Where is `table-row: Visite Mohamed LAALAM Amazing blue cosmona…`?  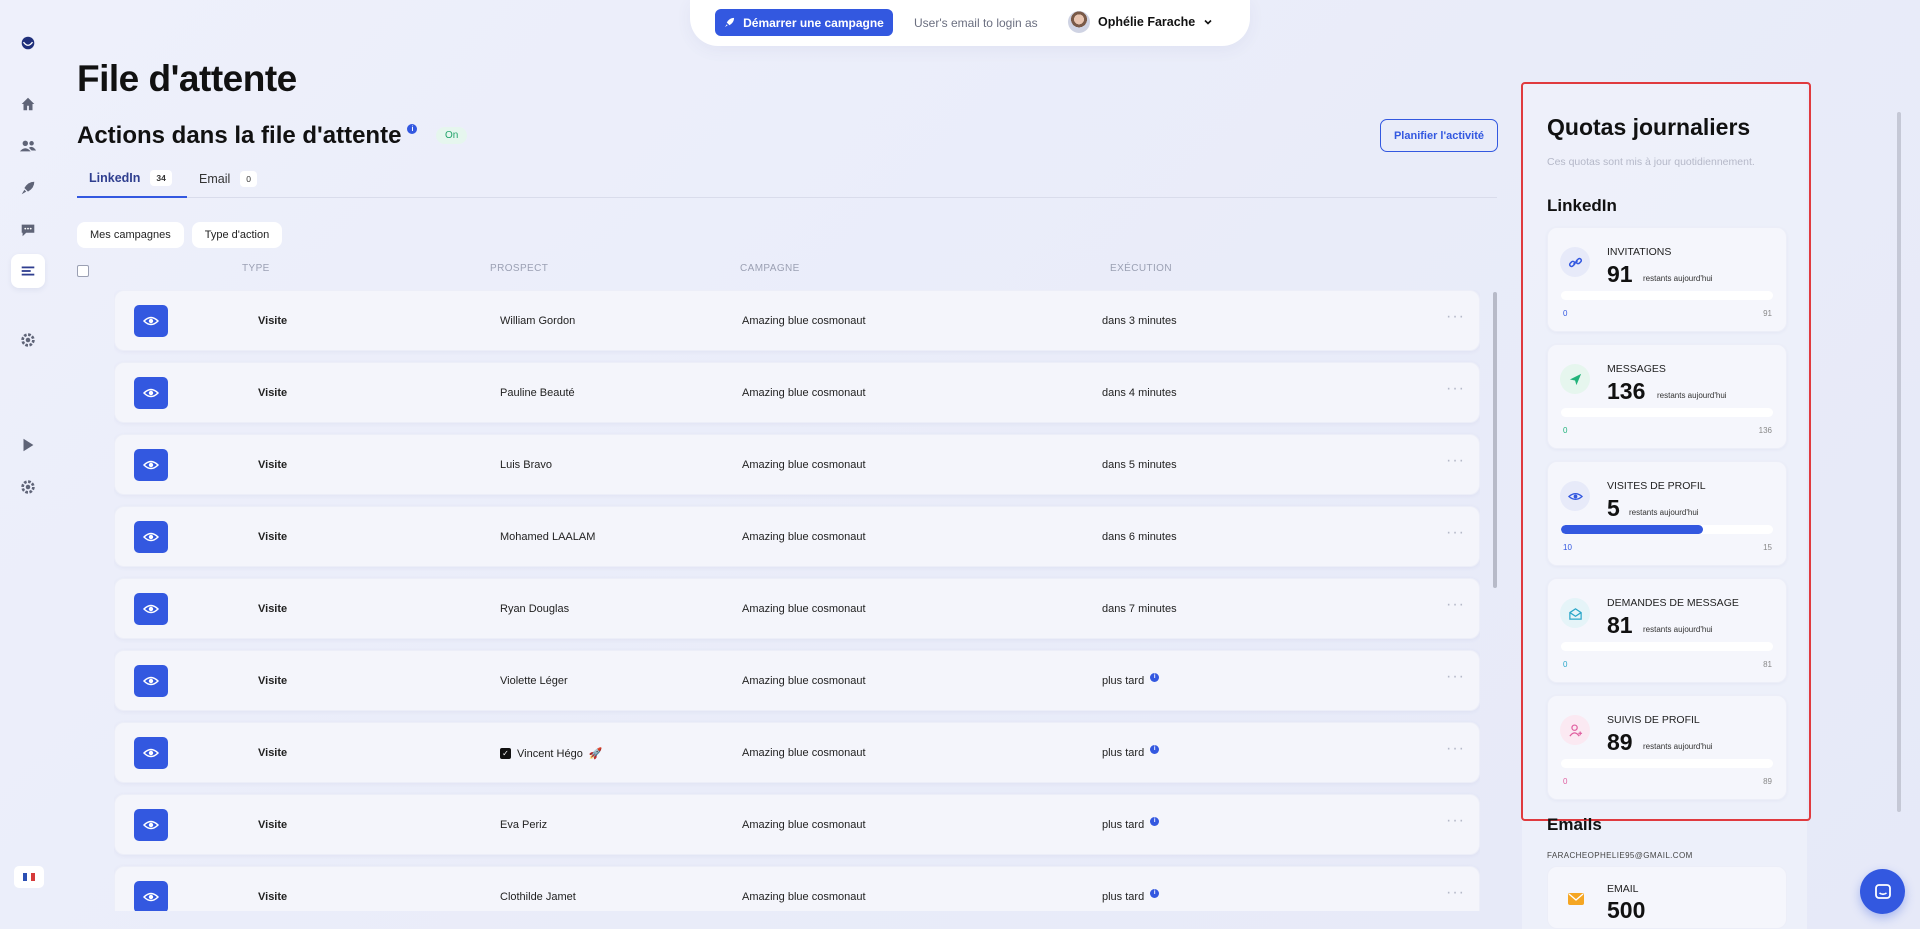
table-row: Visite Mohamed LAALAM Amazing blue cosmona… is located at coordinates (797, 536).